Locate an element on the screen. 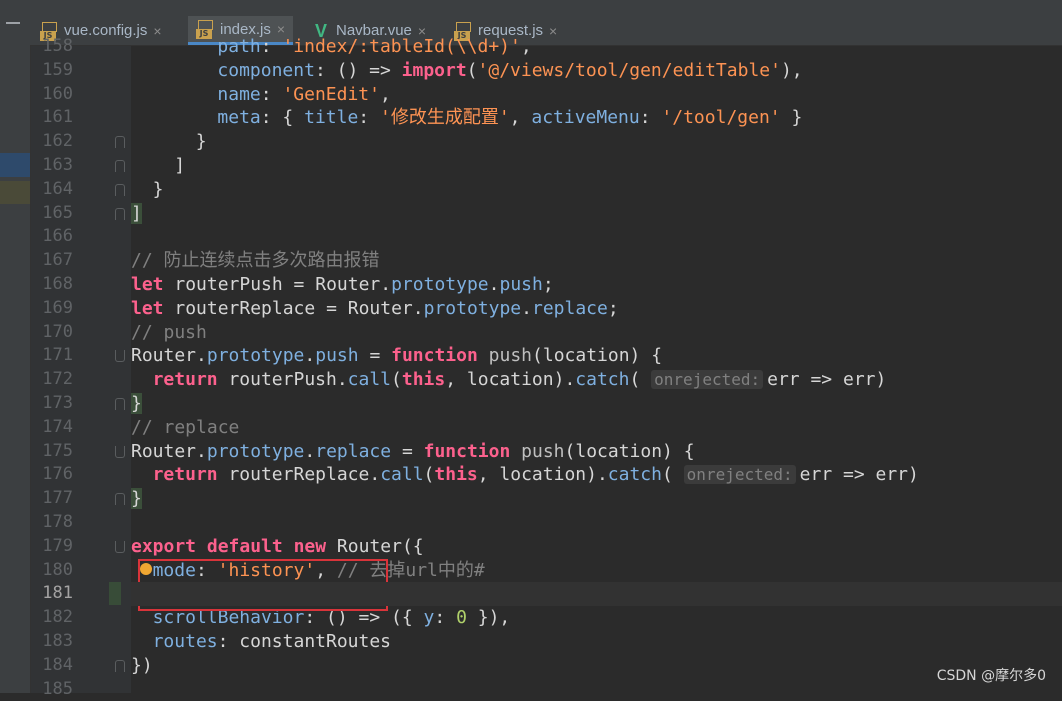 The width and height of the screenshot is (1062, 701). code-line: }) is located at coordinates (596, 666).